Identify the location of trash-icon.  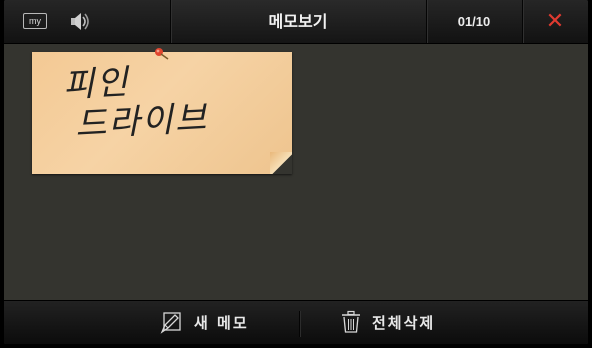
(351, 321).